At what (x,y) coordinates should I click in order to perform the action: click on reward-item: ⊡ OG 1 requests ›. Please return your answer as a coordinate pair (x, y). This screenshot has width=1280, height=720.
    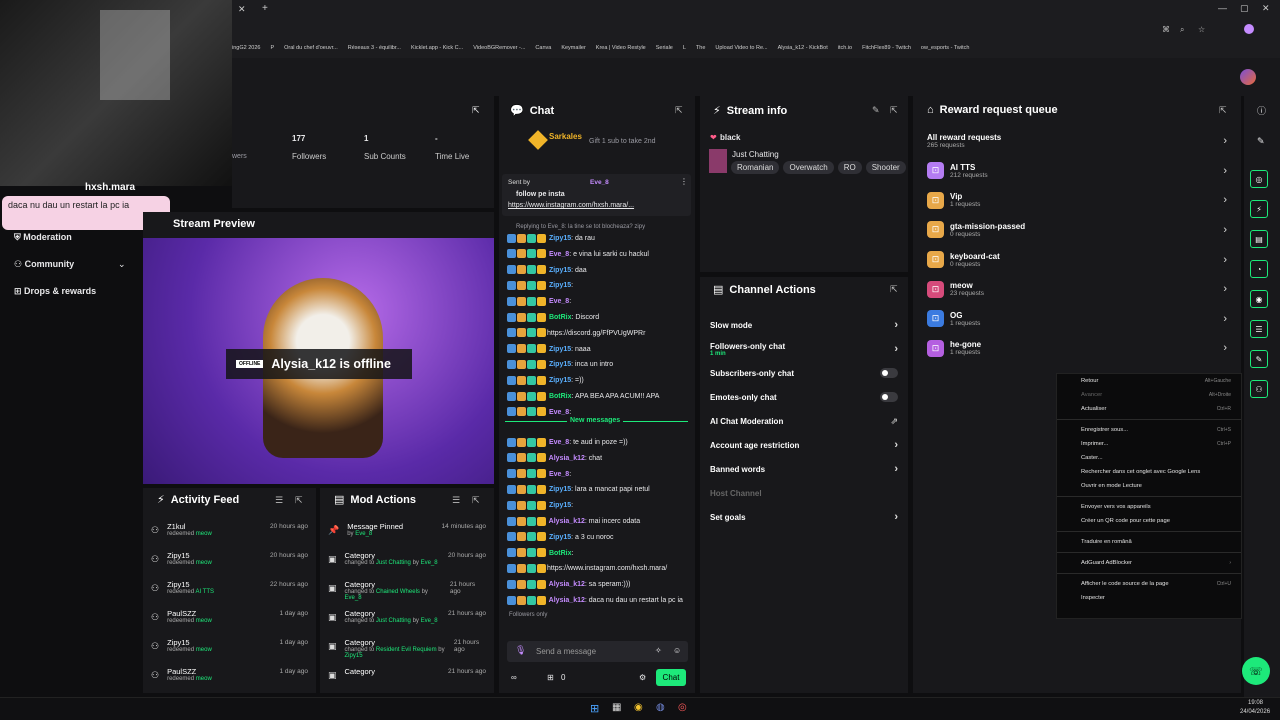
    Looking at the image, I should click on (1077, 319).